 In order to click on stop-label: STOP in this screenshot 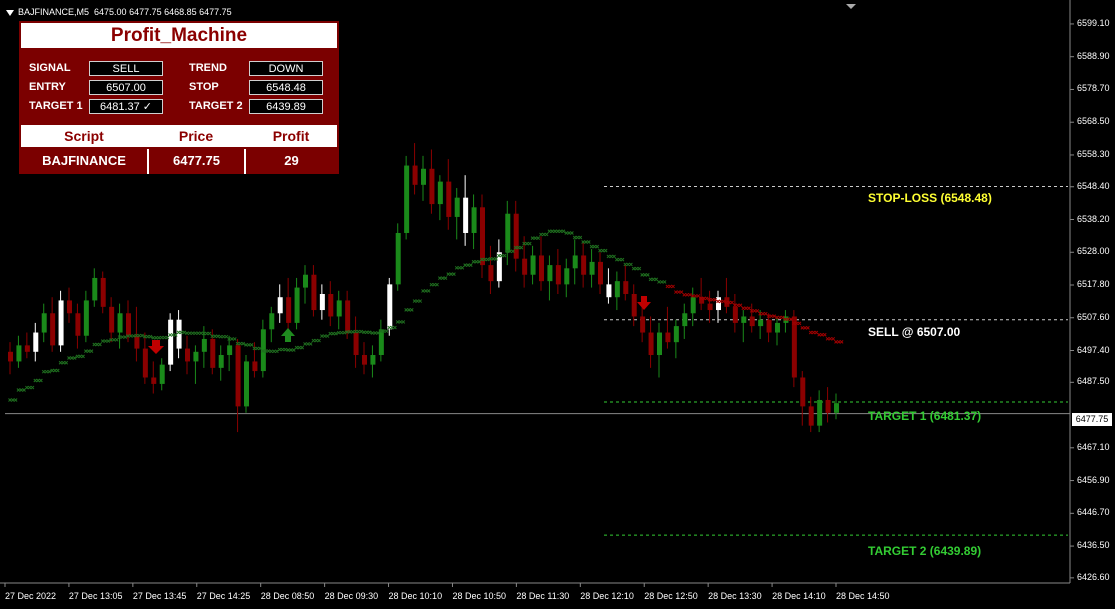, I will do `click(204, 87)`.